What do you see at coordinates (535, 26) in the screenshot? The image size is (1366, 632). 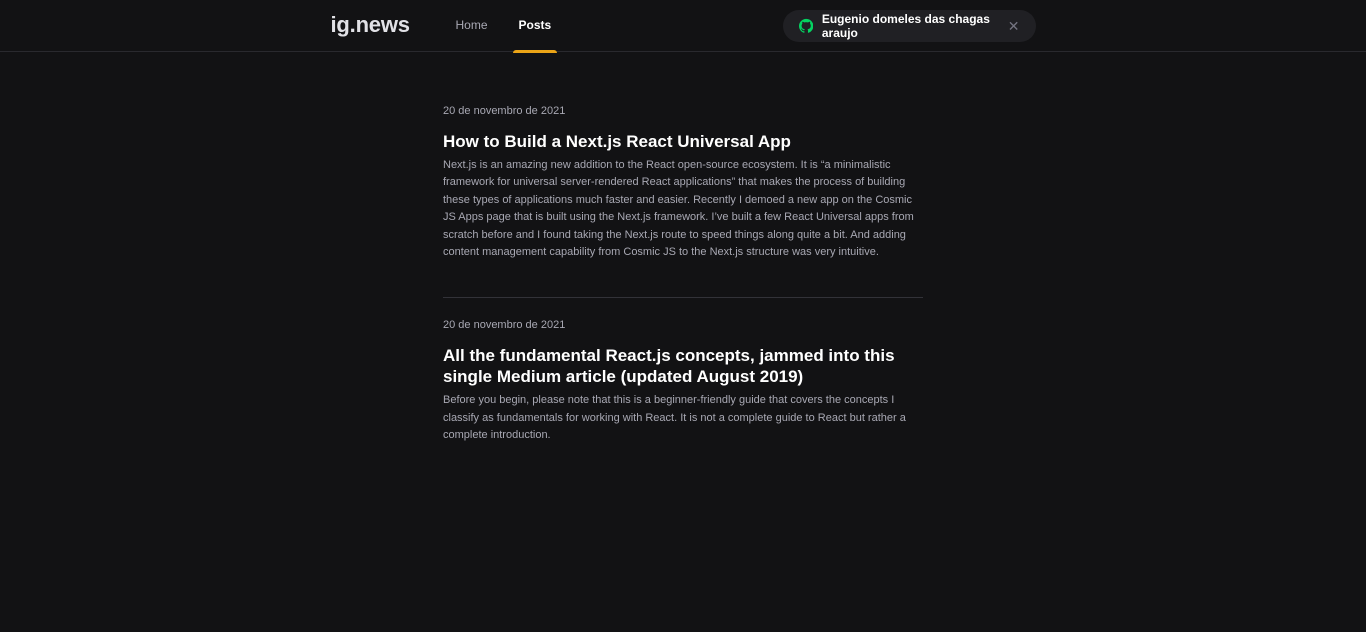 I see `nav-link-posts: Posts` at bounding box center [535, 26].